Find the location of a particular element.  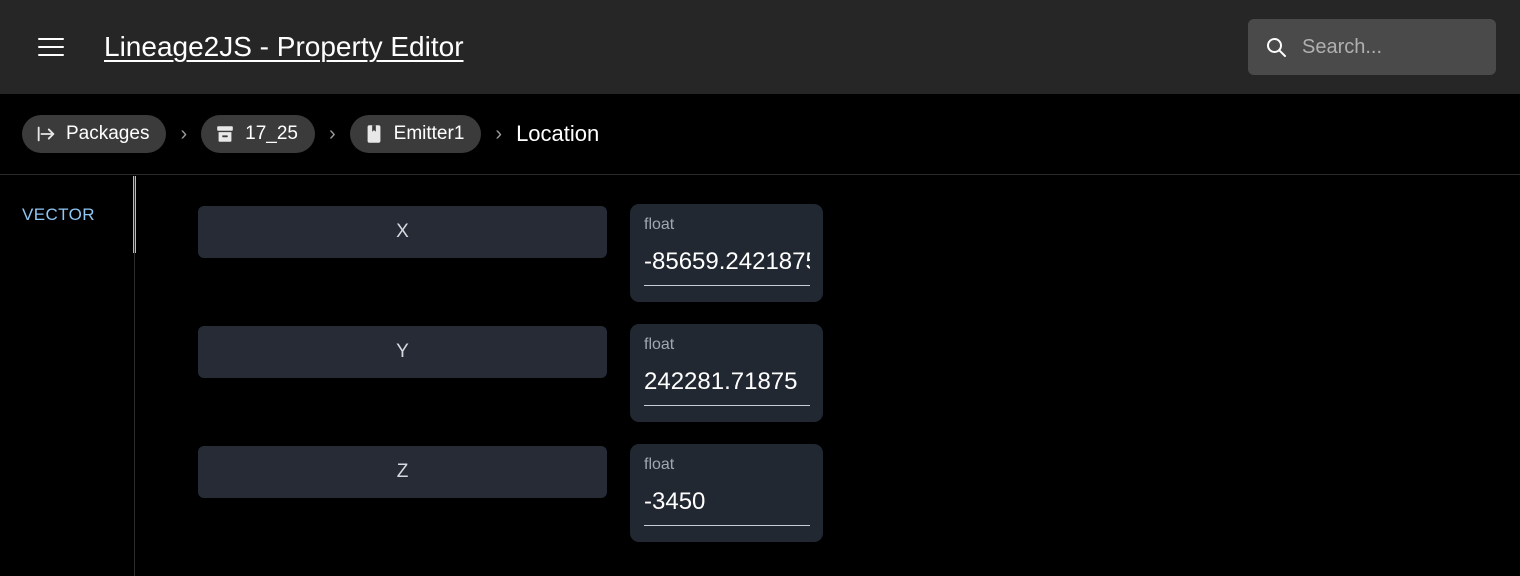

breadcrumb-label: Packages is located at coordinates (108, 133).